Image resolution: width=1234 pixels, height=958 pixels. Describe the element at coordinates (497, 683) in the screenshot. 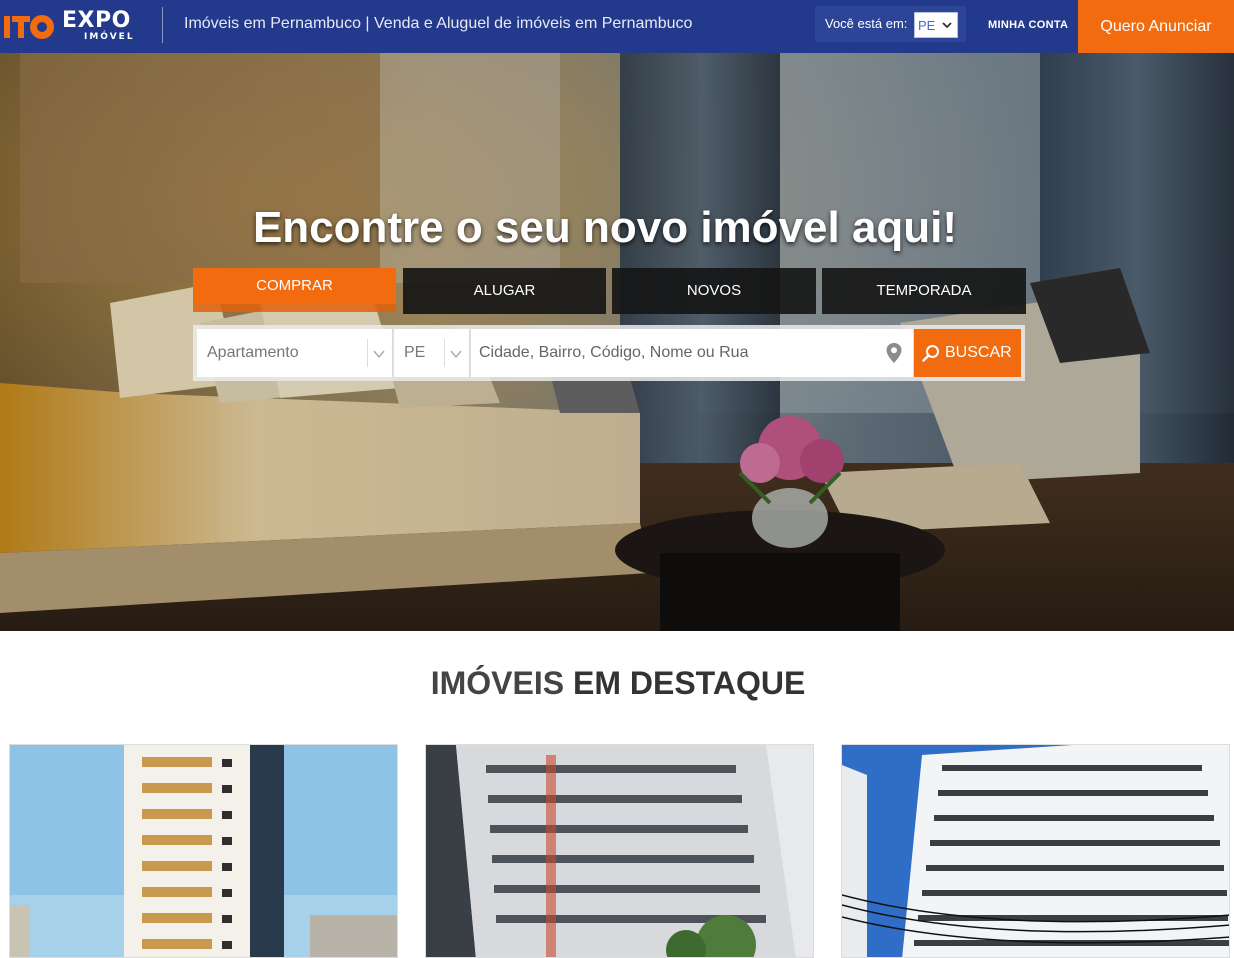

I see `featured-title-light: IMÓVEIS` at that location.